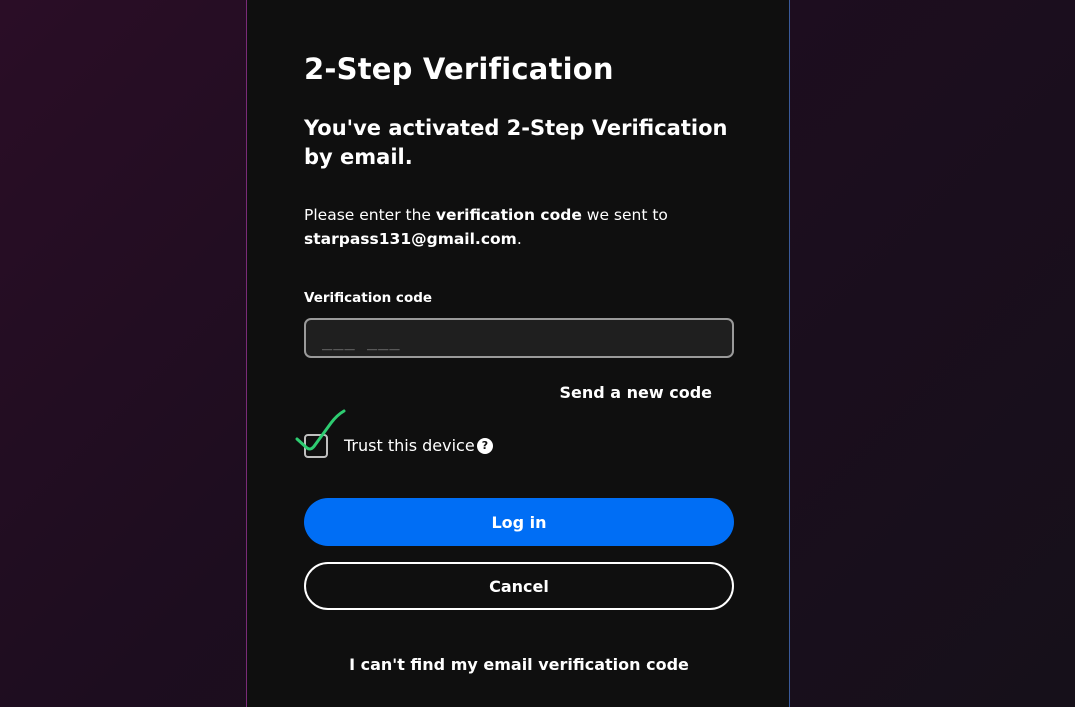  What do you see at coordinates (519, 664) in the screenshot?
I see `cant-find-code-link: I can't find my email verification code` at bounding box center [519, 664].